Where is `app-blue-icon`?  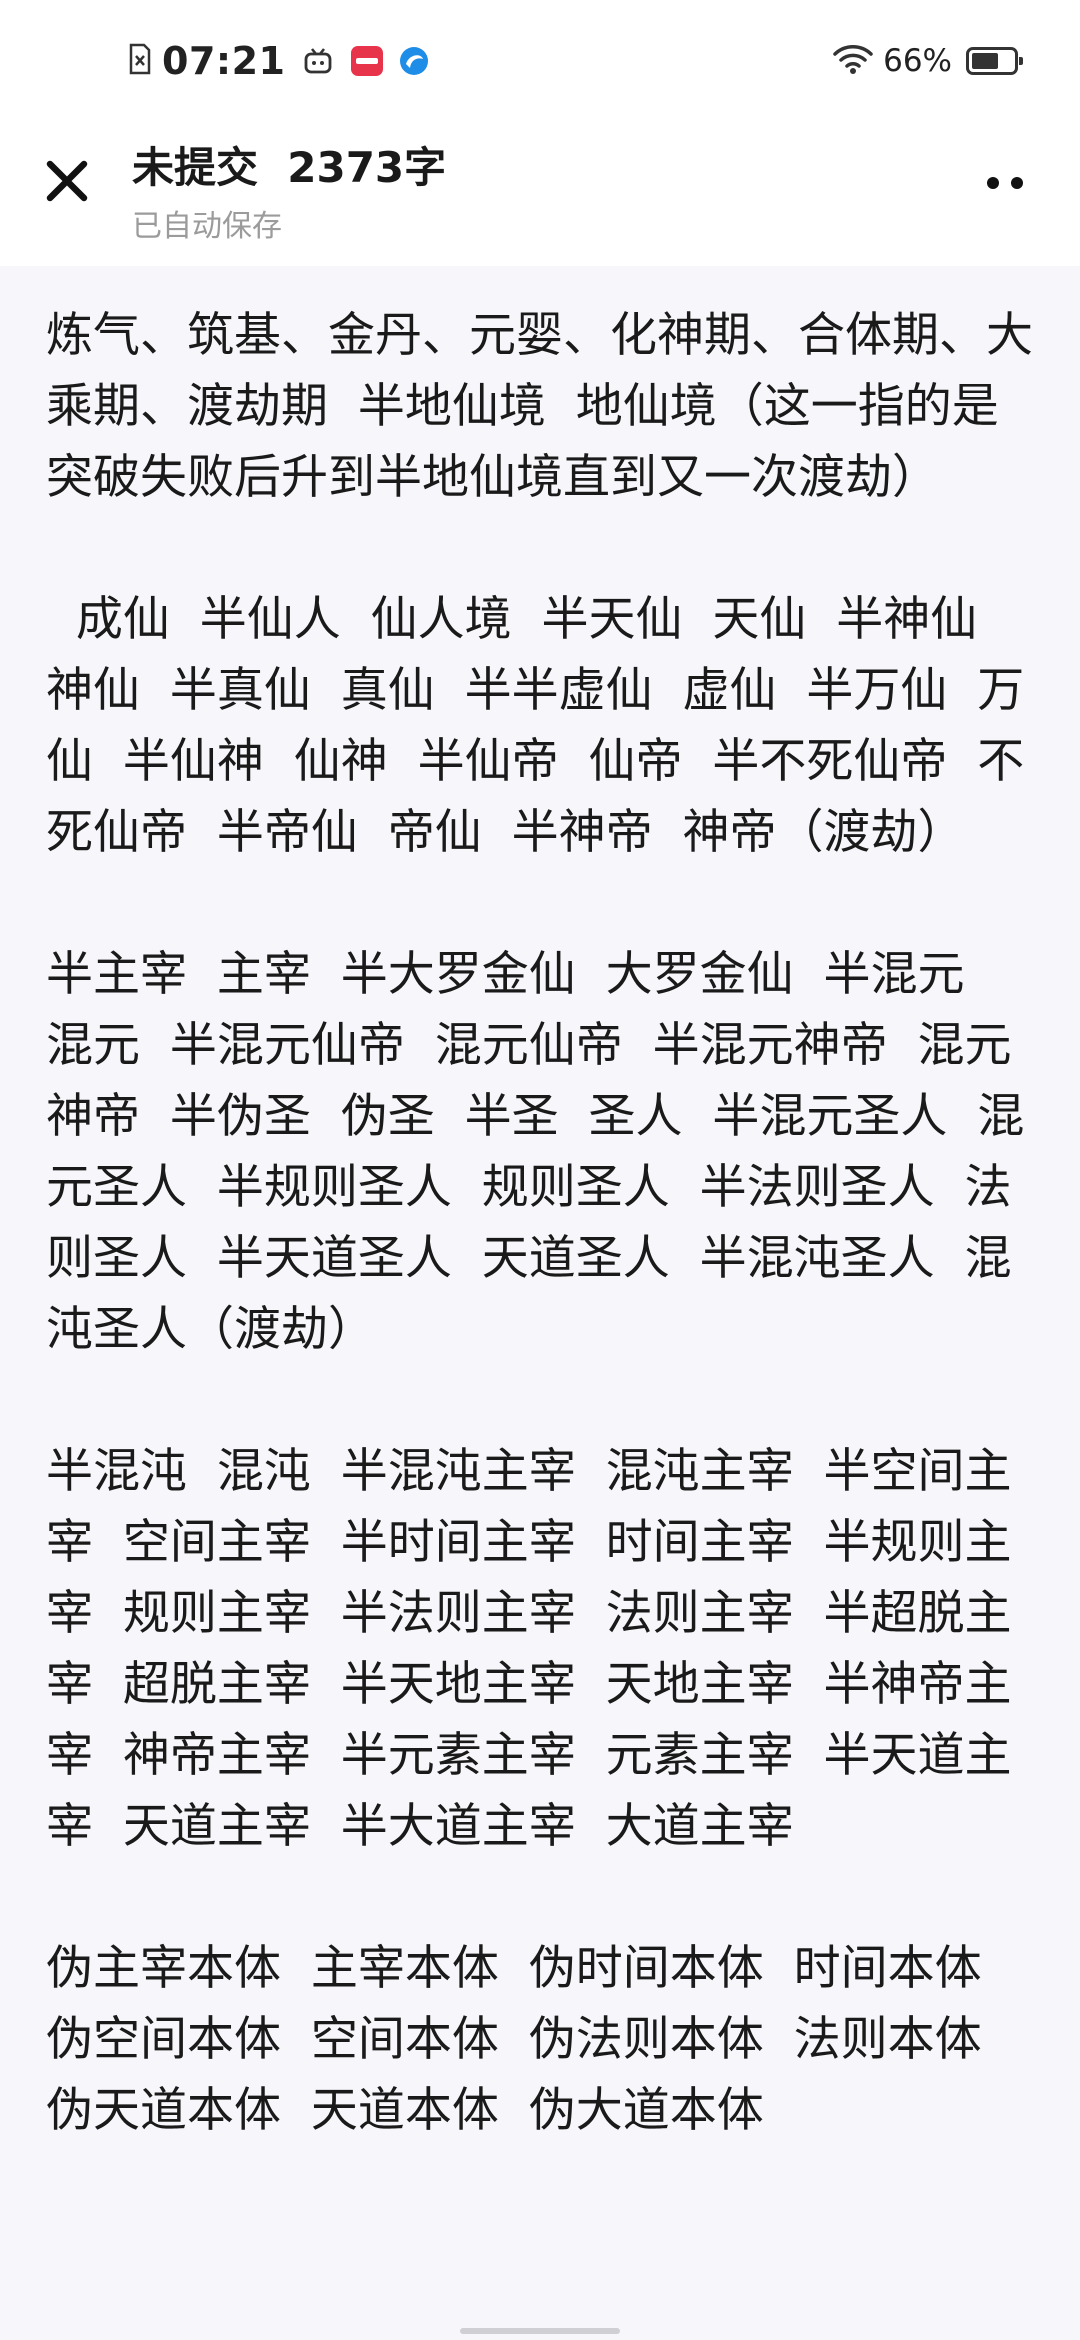
app-blue-icon is located at coordinates (414, 61).